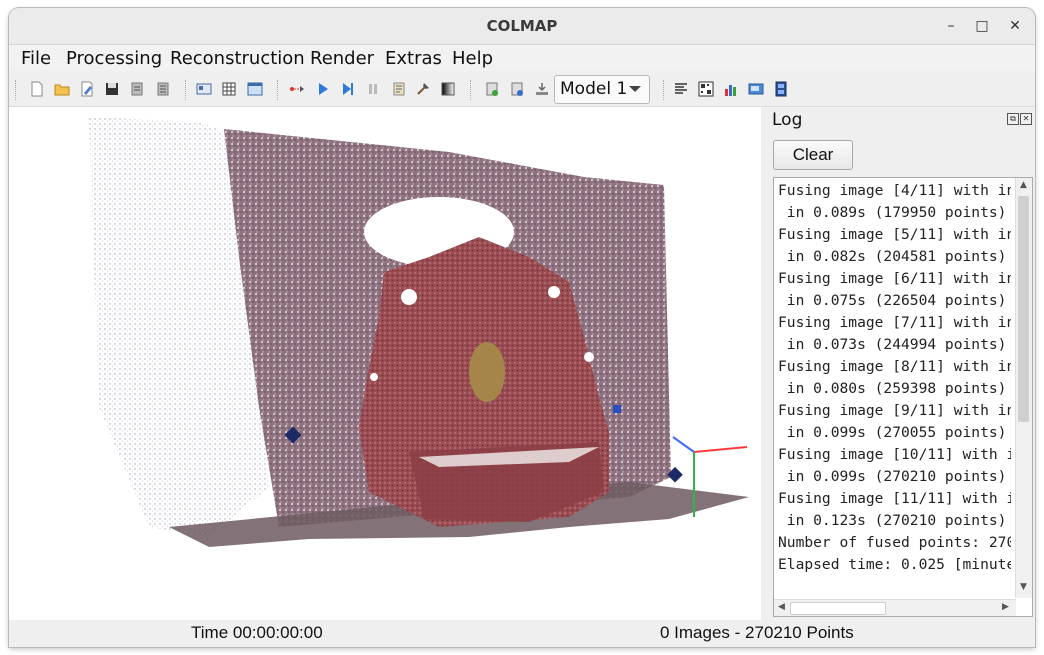  I want to click on export-model-icon, so click(163, 89).